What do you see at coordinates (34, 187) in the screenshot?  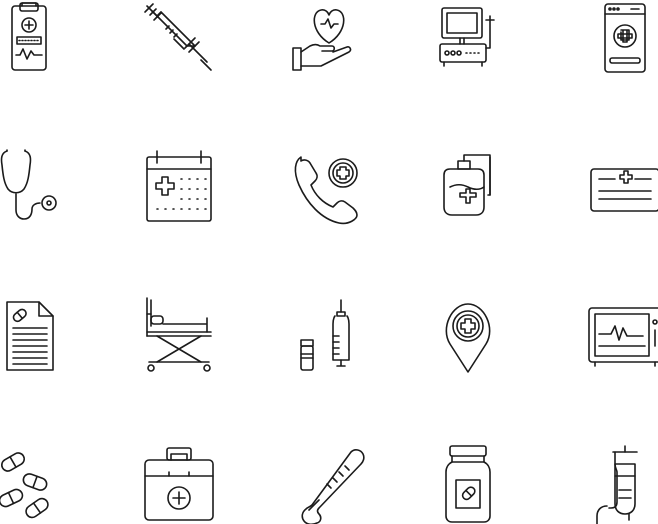 I see `stethoscope-icon` at bounding box center [34, 187].